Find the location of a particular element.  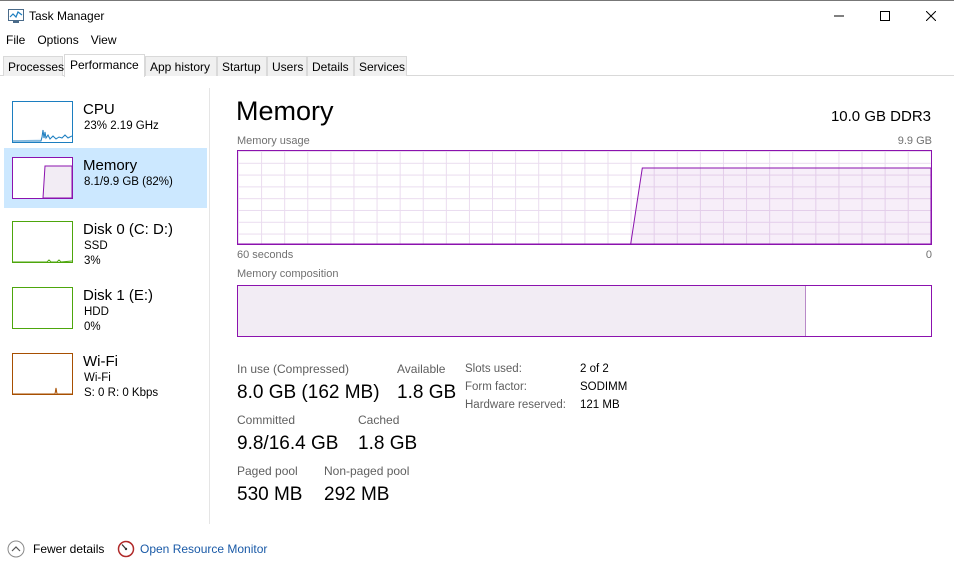

sidebar-item-detail: 3% is located at coordinates (92, 261).